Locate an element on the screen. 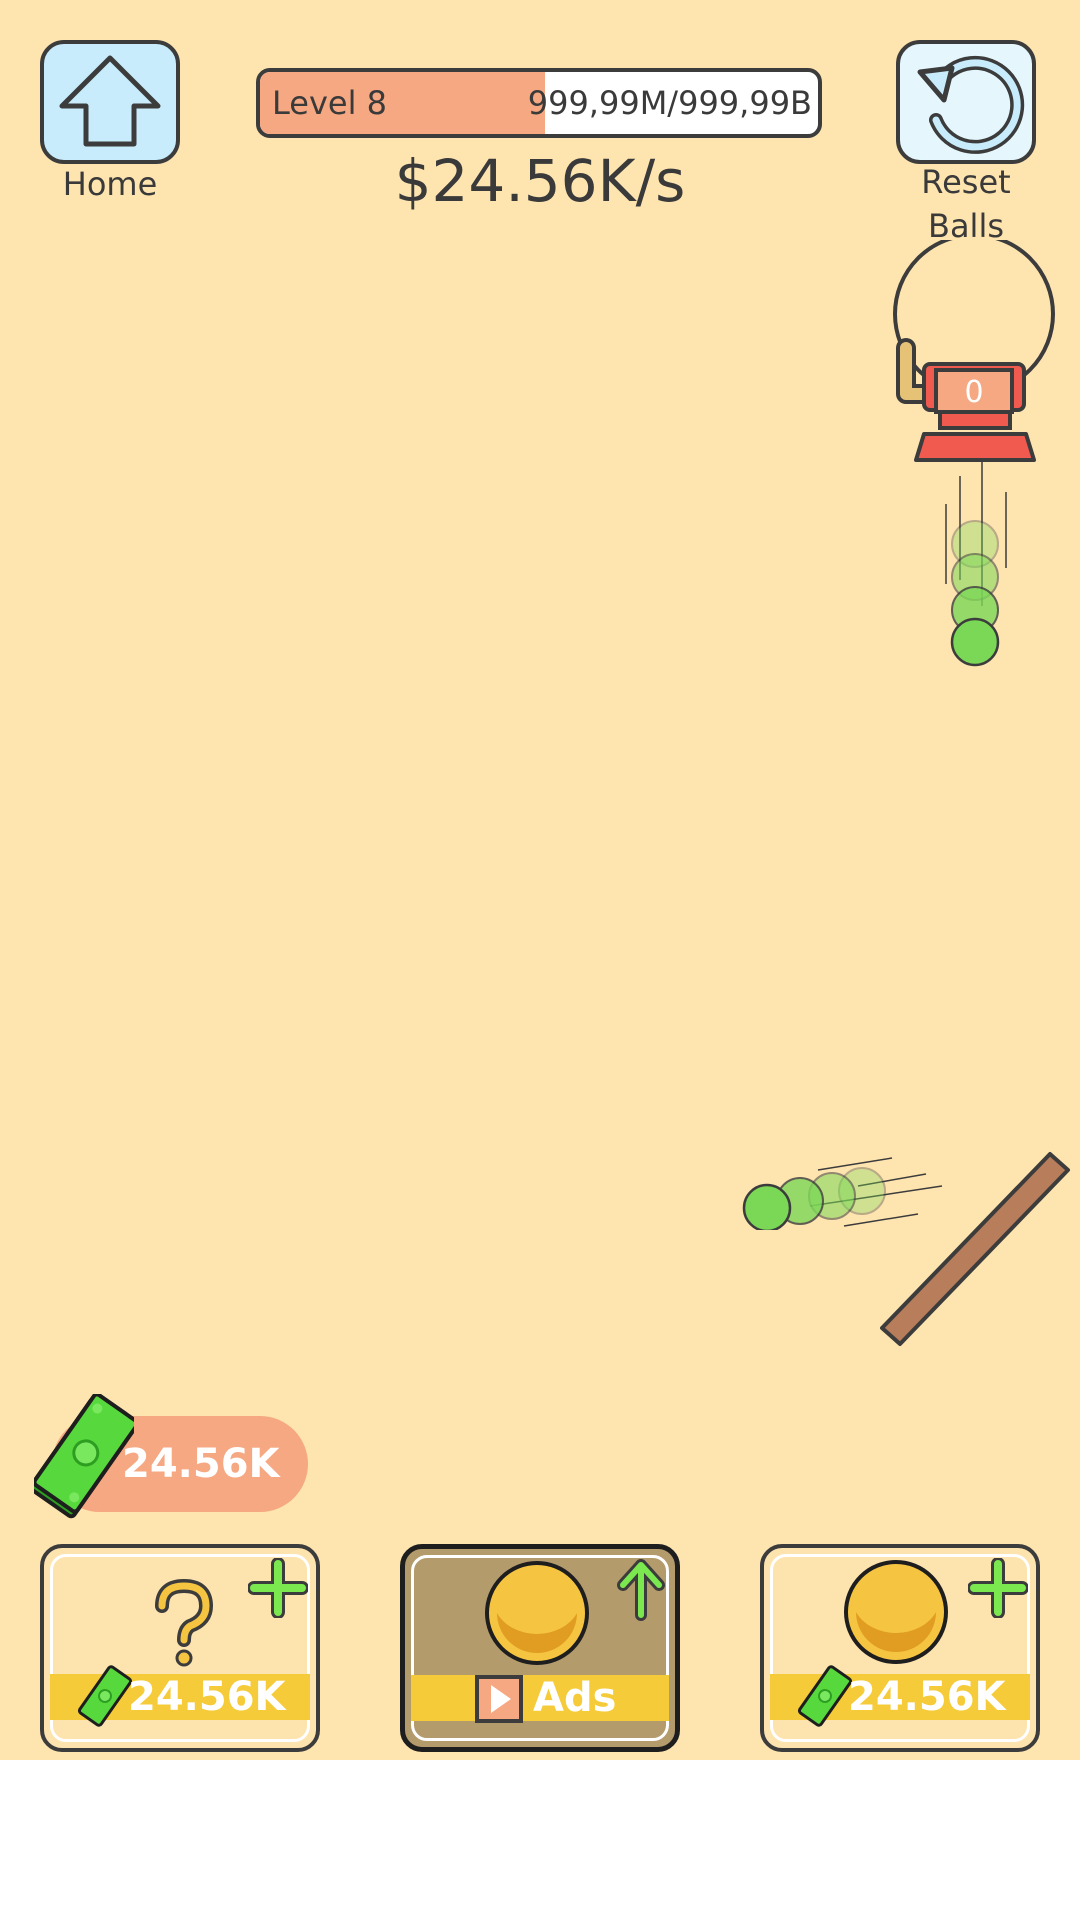  buy-mystery-ball-card: 24.56K is located at coordinates (180, 1648).